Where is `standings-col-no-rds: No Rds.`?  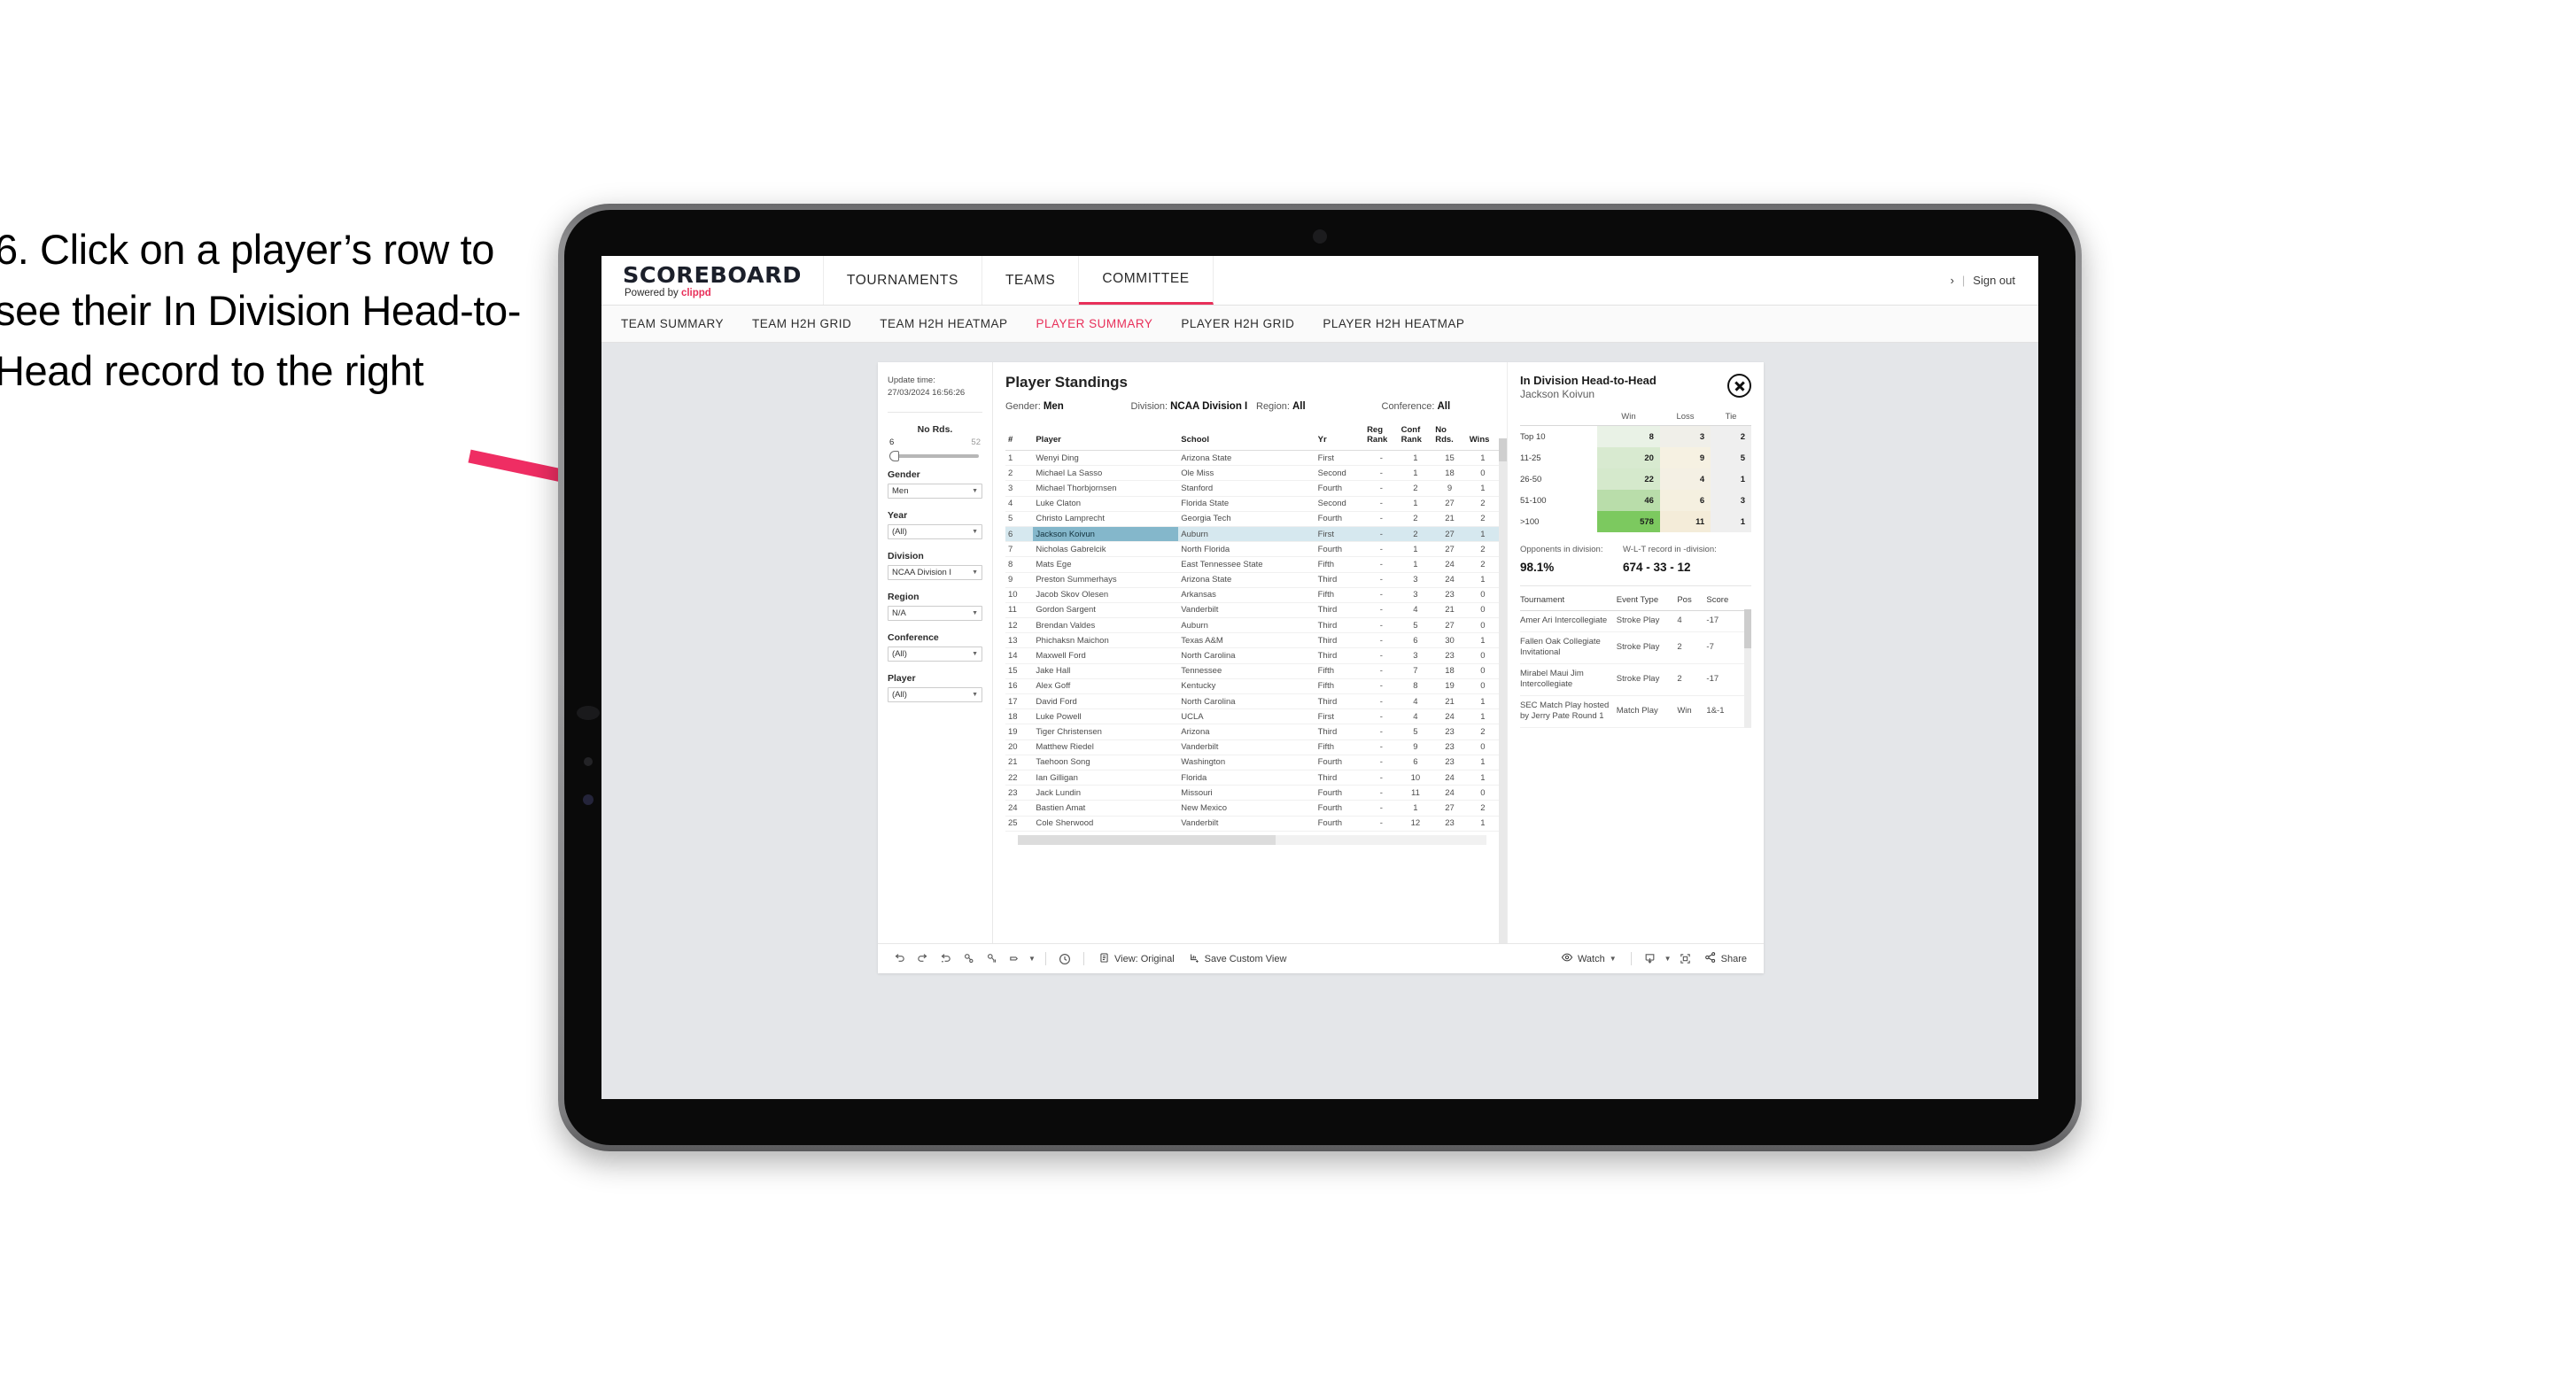 standings-col-no-rds: No Rds. is located at coordinates (1449, 437).